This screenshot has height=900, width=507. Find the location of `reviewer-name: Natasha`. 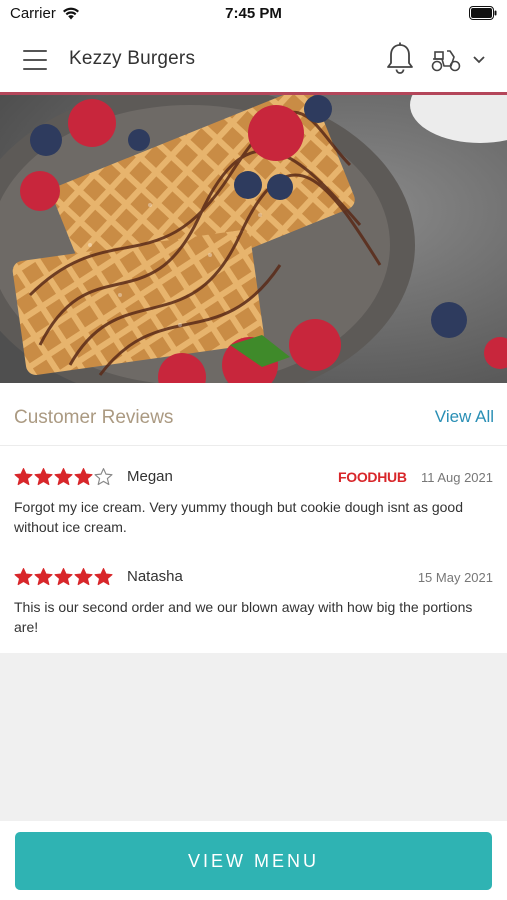

reviewer-name: Natasha is located at coordinates (155, 576).